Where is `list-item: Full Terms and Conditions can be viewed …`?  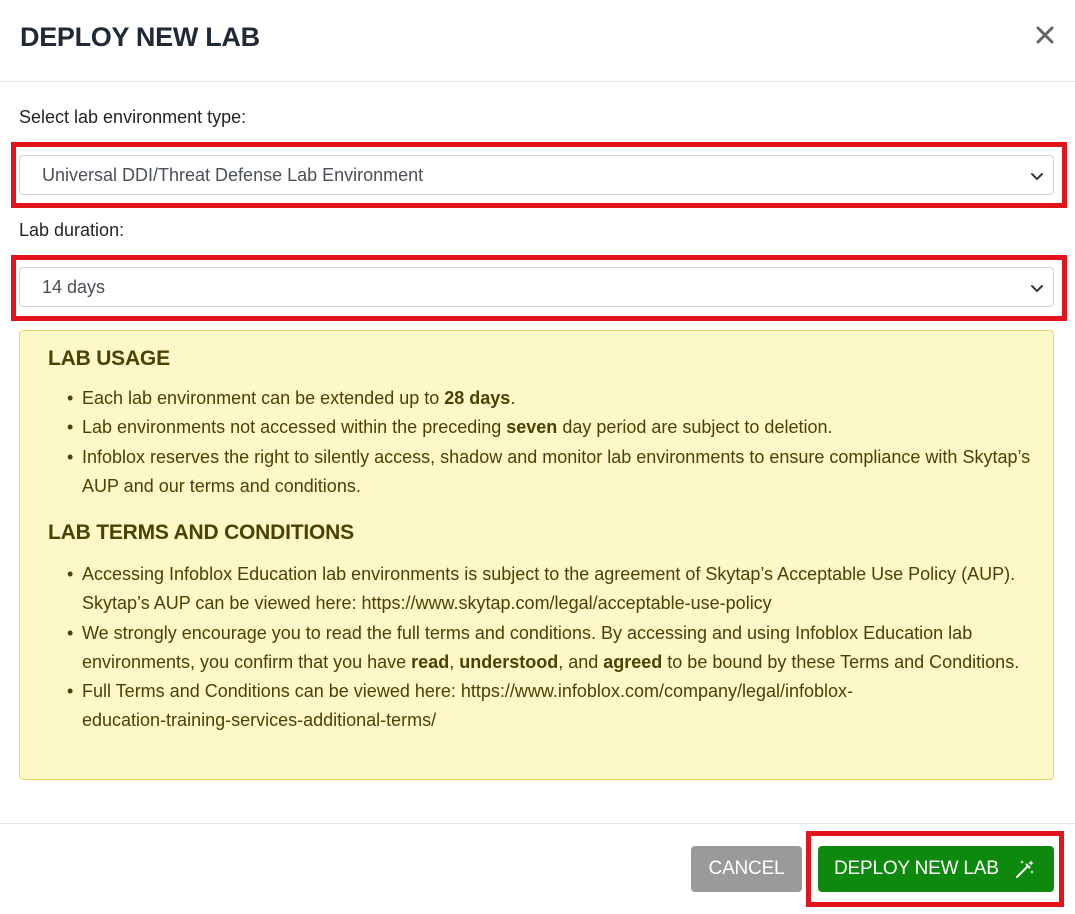
list-item: Full Terms and Conditions can be viewed … is located at coordinates (554, 706).